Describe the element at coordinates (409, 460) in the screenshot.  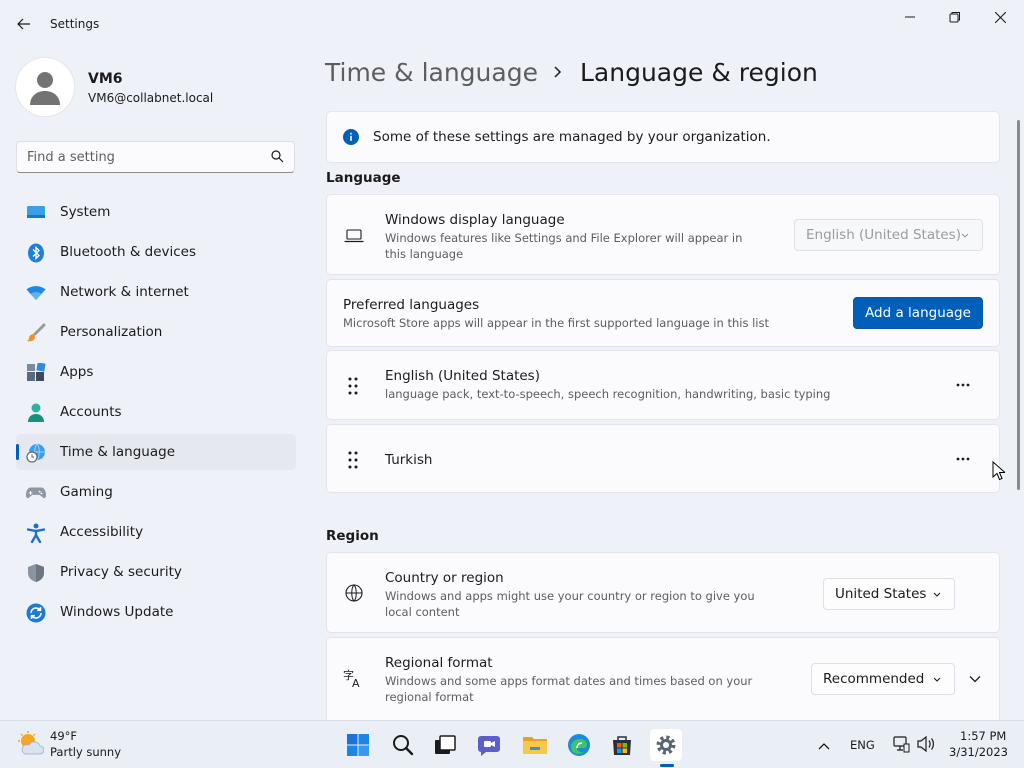
I see `language-item-name: Turkish` at that location.